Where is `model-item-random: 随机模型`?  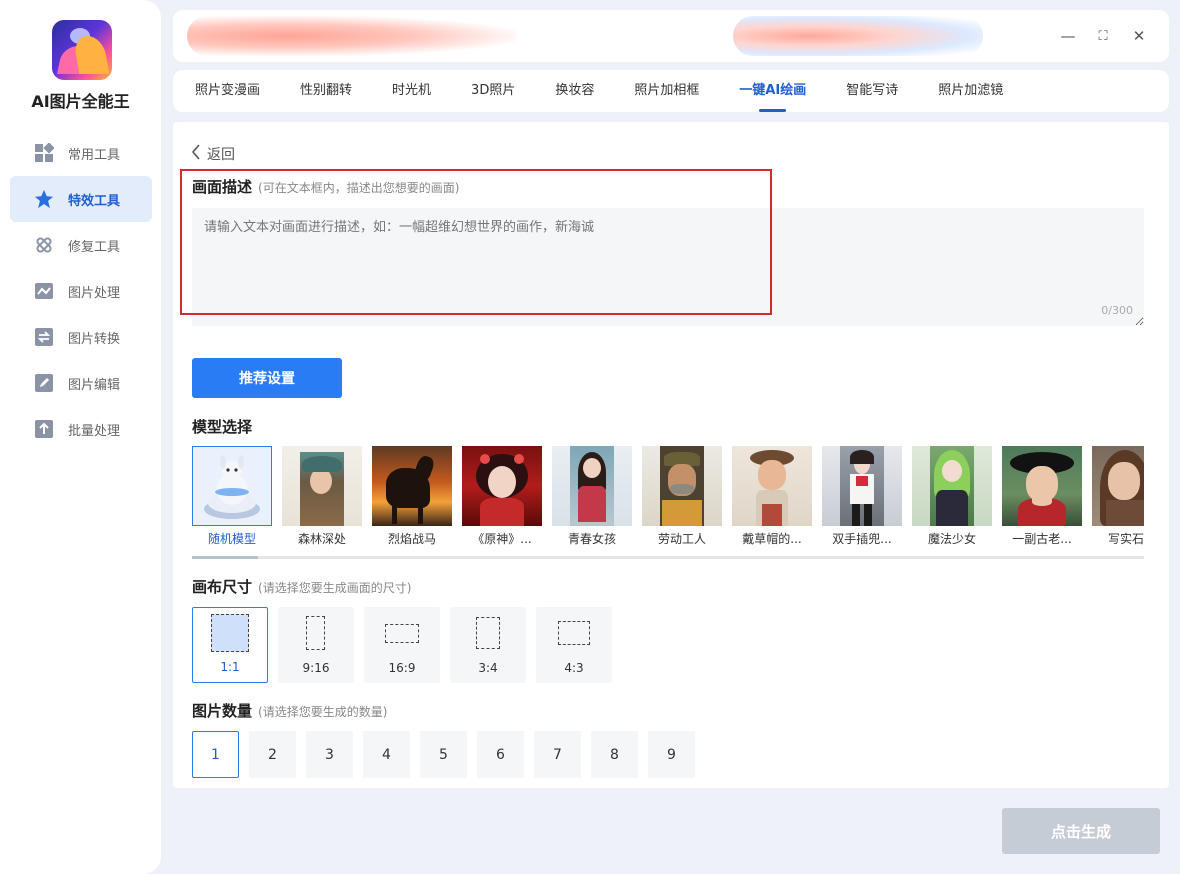 model-item-random: 随机模型 is located at coordinates (232, 498).